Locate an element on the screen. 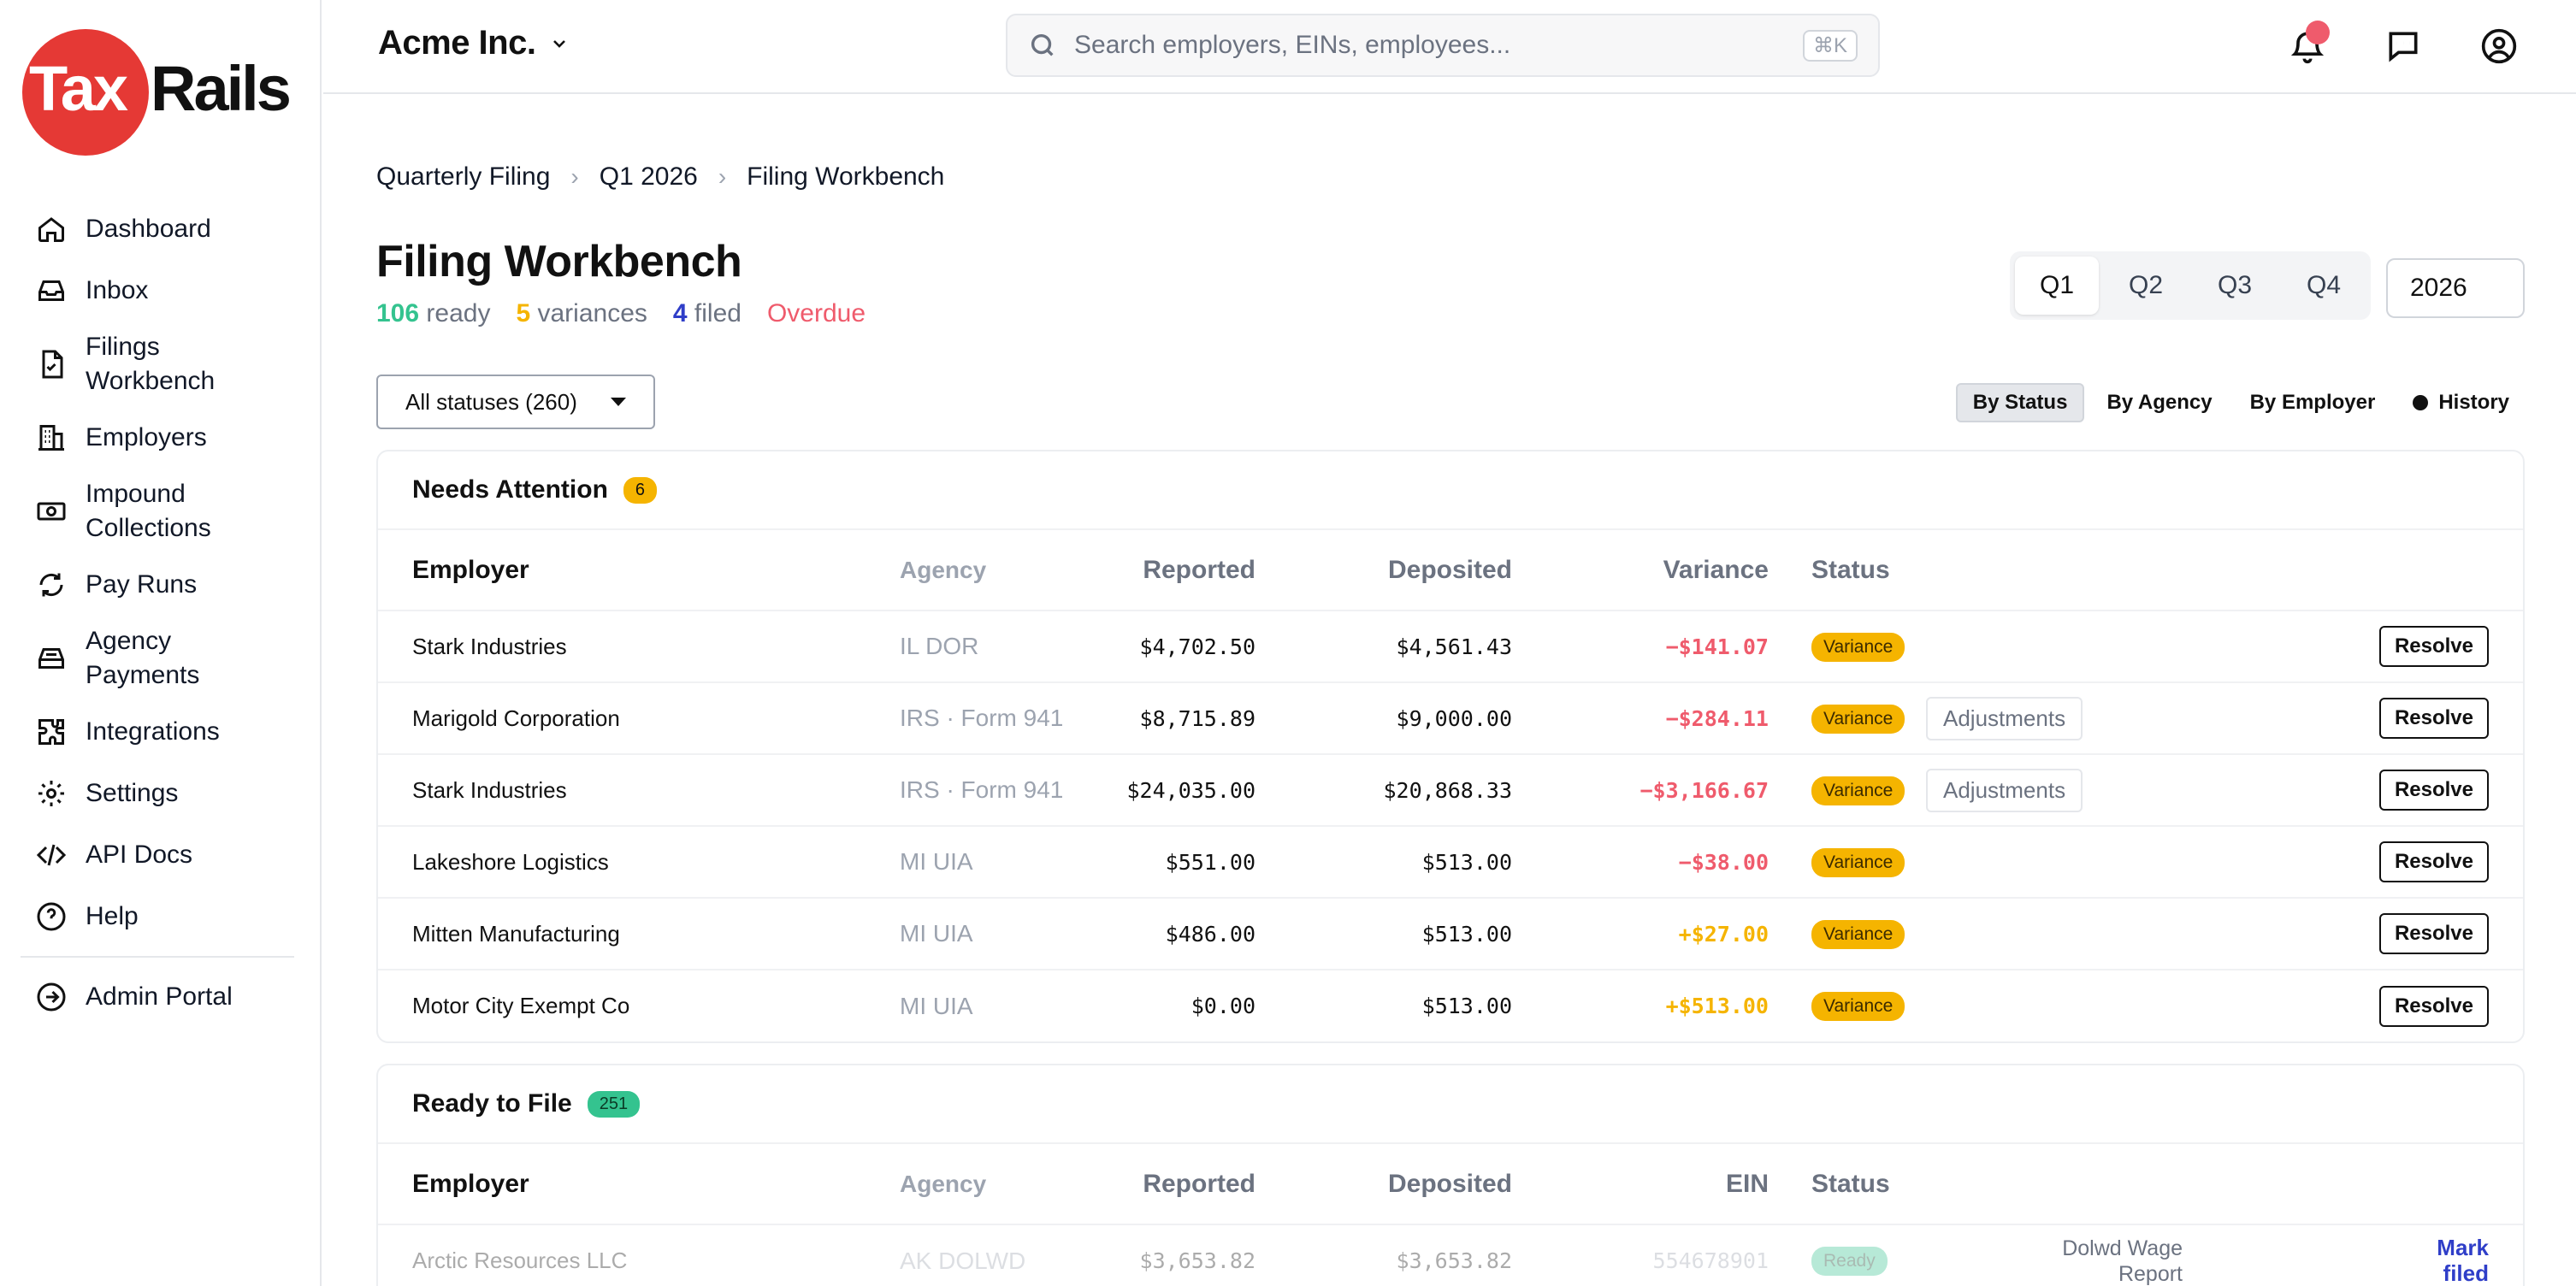  search-input is located at coordinates (1438, 45).